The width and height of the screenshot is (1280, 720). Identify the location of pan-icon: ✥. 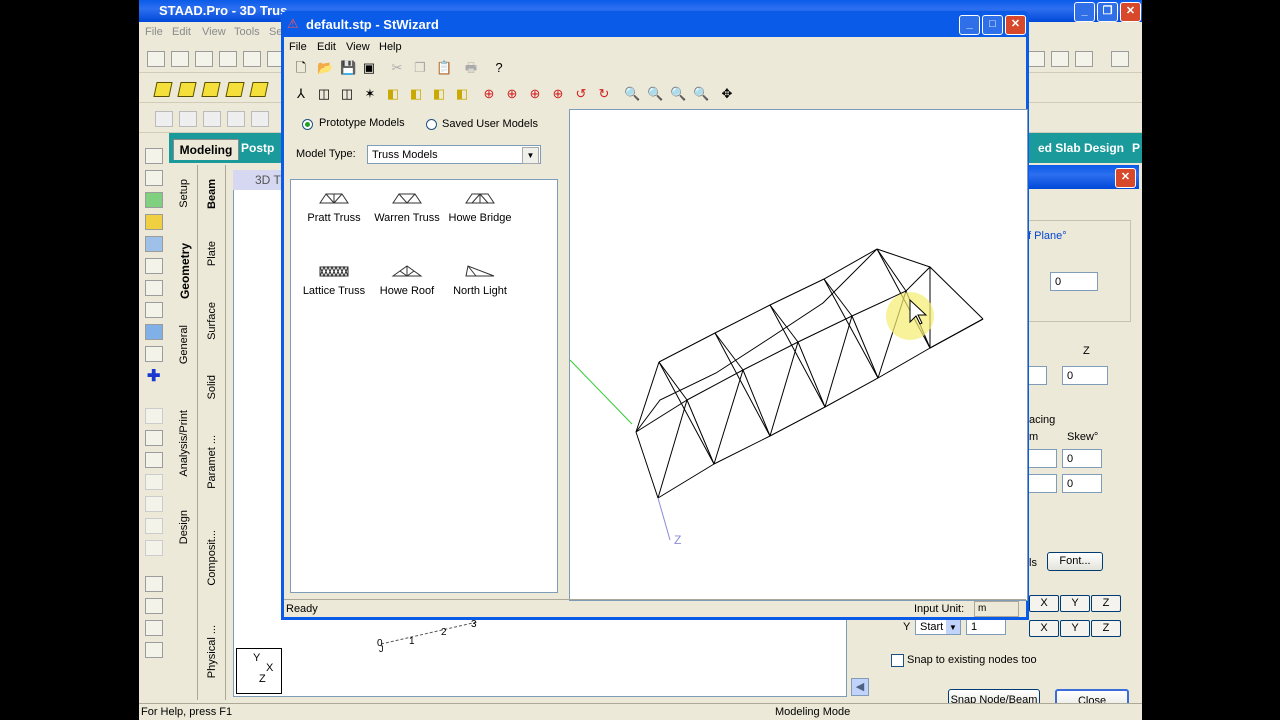
(727, 94).